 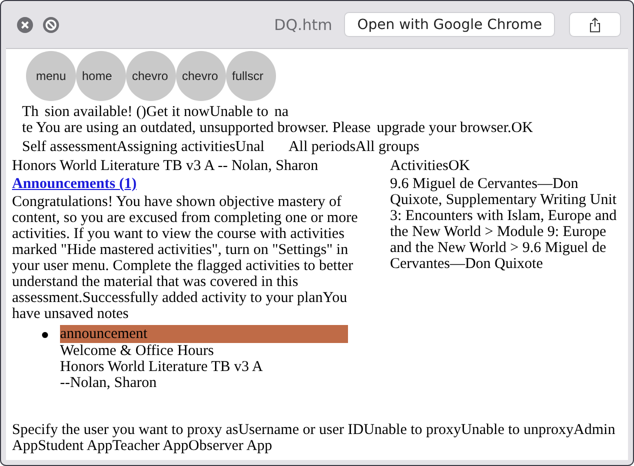 What do you see at coordinates (137, 351) in the screenshot?
I see `announcement-title: Welcome & Office Hours` at bounding box center [137, 351].